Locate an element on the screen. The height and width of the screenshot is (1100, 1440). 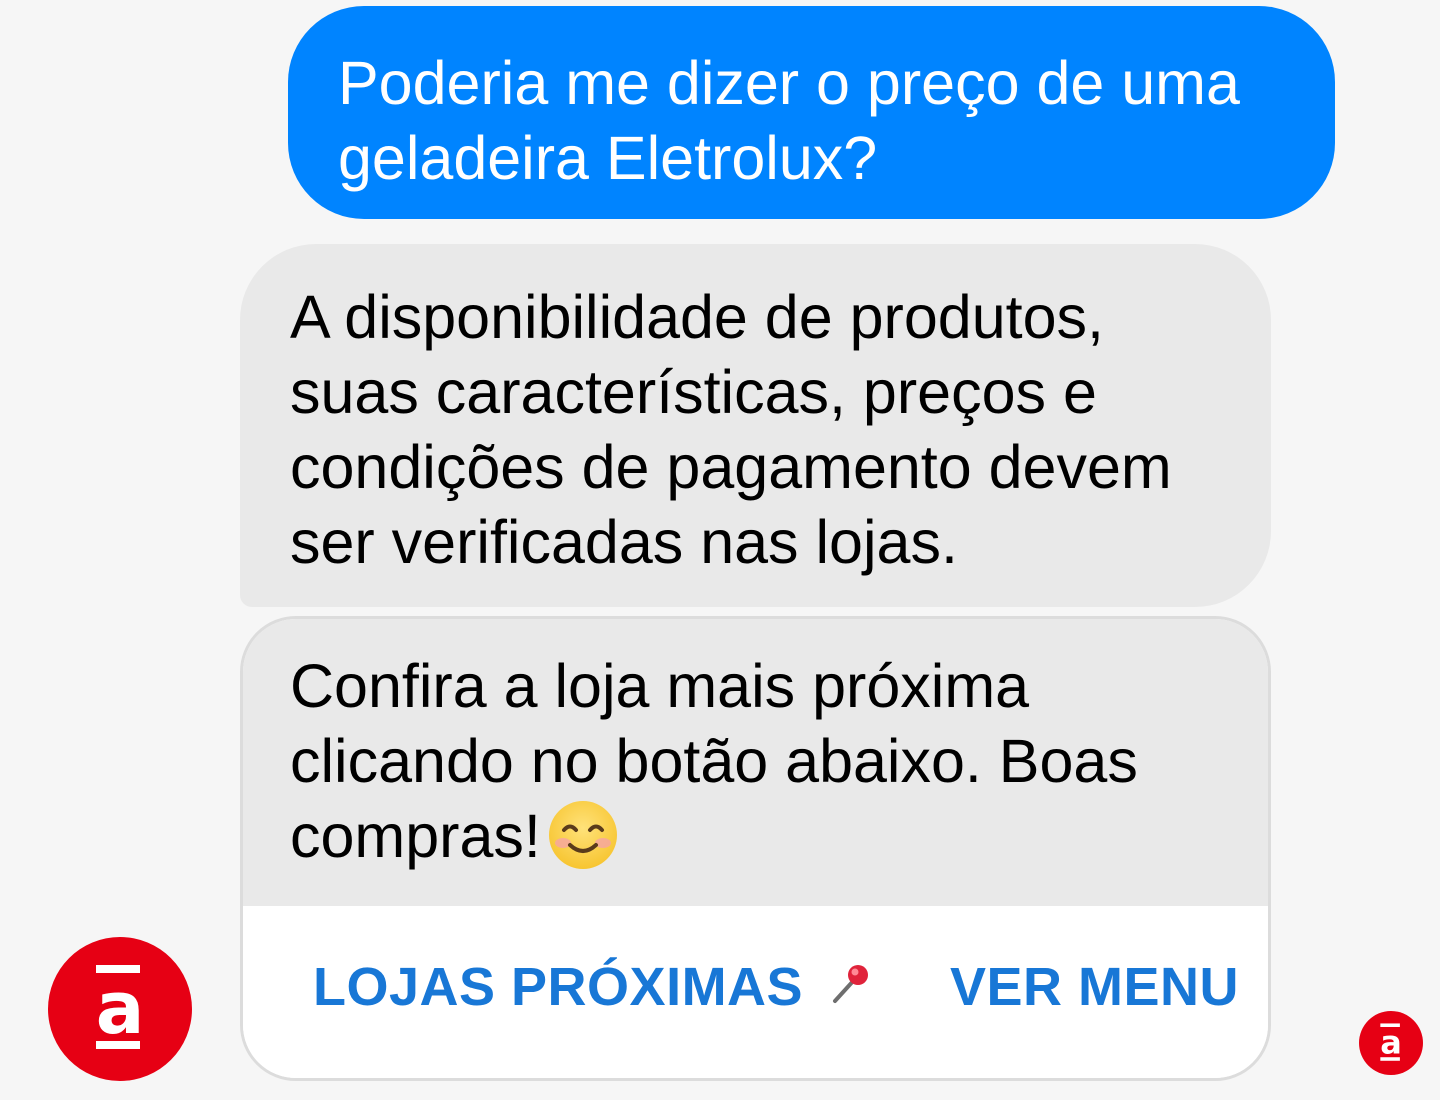
nearby-stores-button: LOJAS PRÓXIMAS is located at coordinates (593, 987).